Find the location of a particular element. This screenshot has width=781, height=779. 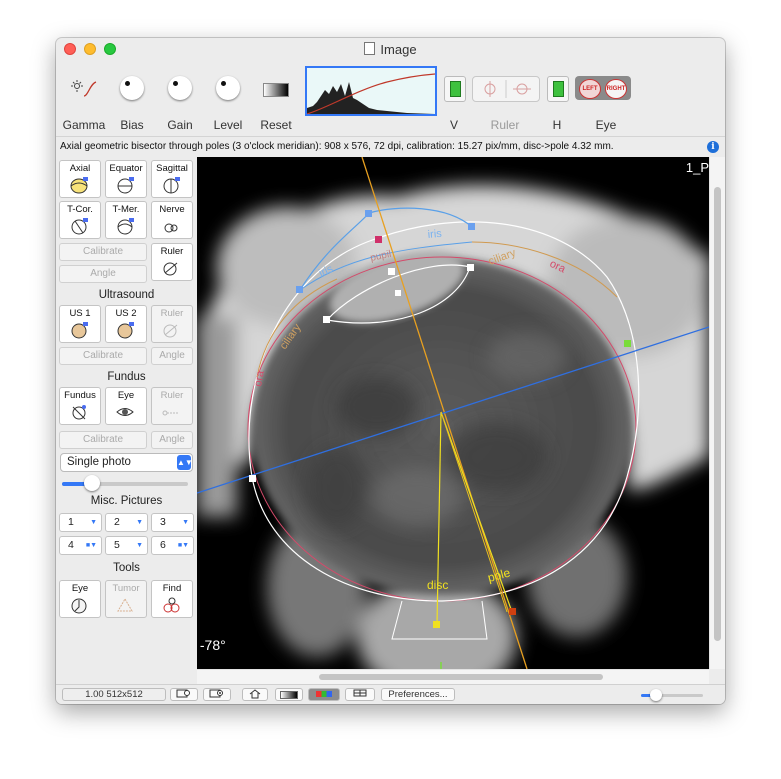

horizontal-scroll-thumb is located at coordinates (461, 677).